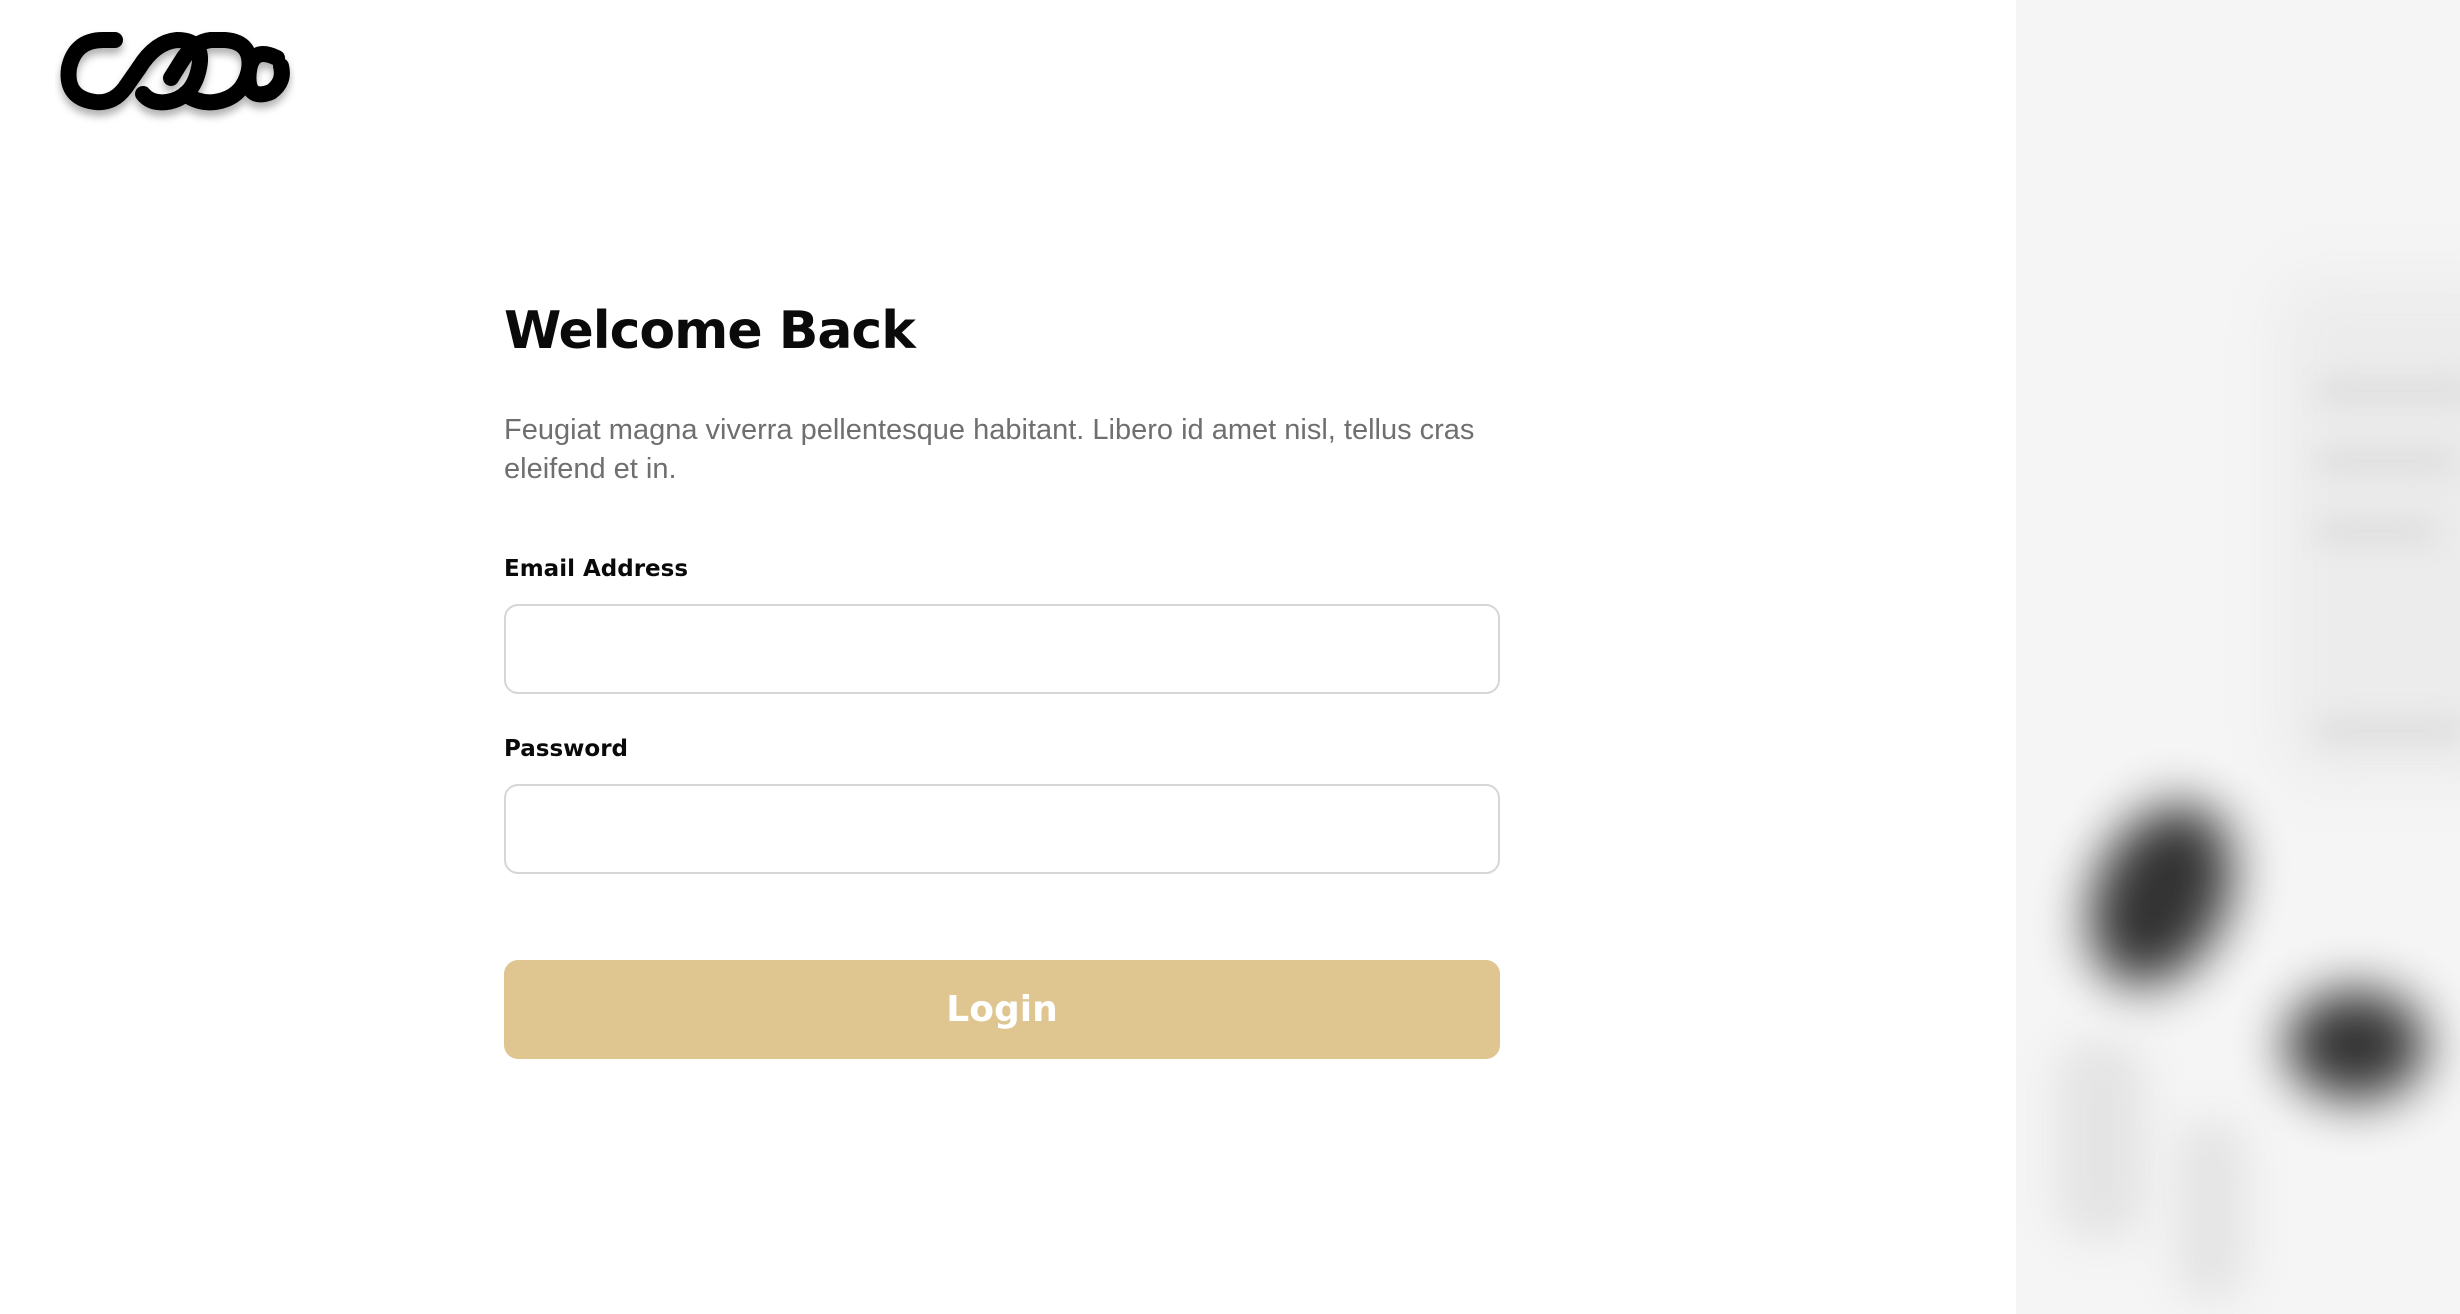 This screenshot has height=1314, width=2460. Describe the element at coordinates (710, 331) in the screenshot. I see `page-title: Welcome Back` at that location.